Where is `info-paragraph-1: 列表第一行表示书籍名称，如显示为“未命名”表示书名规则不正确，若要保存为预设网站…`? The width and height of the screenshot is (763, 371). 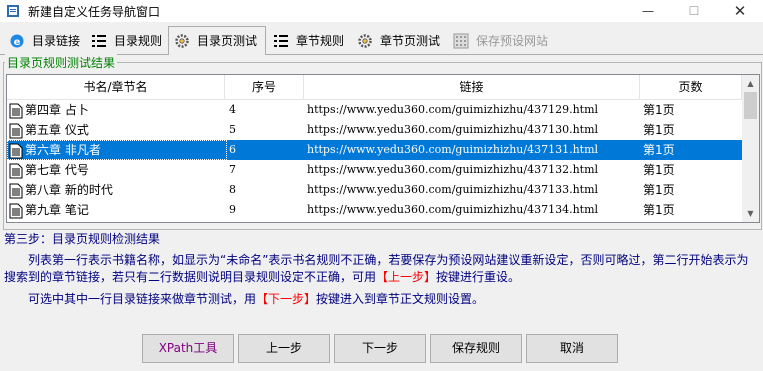 info-paragraph-1: 列表第一行表示书籍名称，如显示为“未命名”表示书名规则不正确，若要保存为预设网站… is located at coordinates (380, 269).